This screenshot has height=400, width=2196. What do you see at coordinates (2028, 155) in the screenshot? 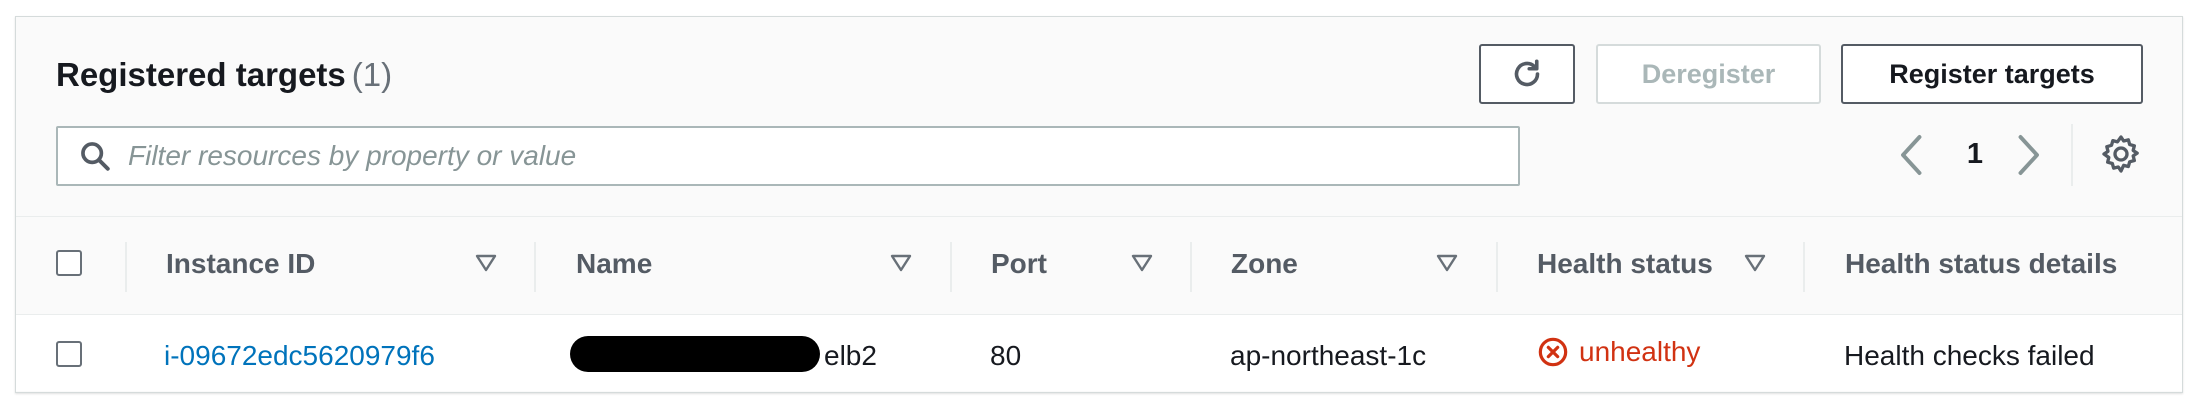
I see `next-page-icon` at bounding box center [2028, 155].